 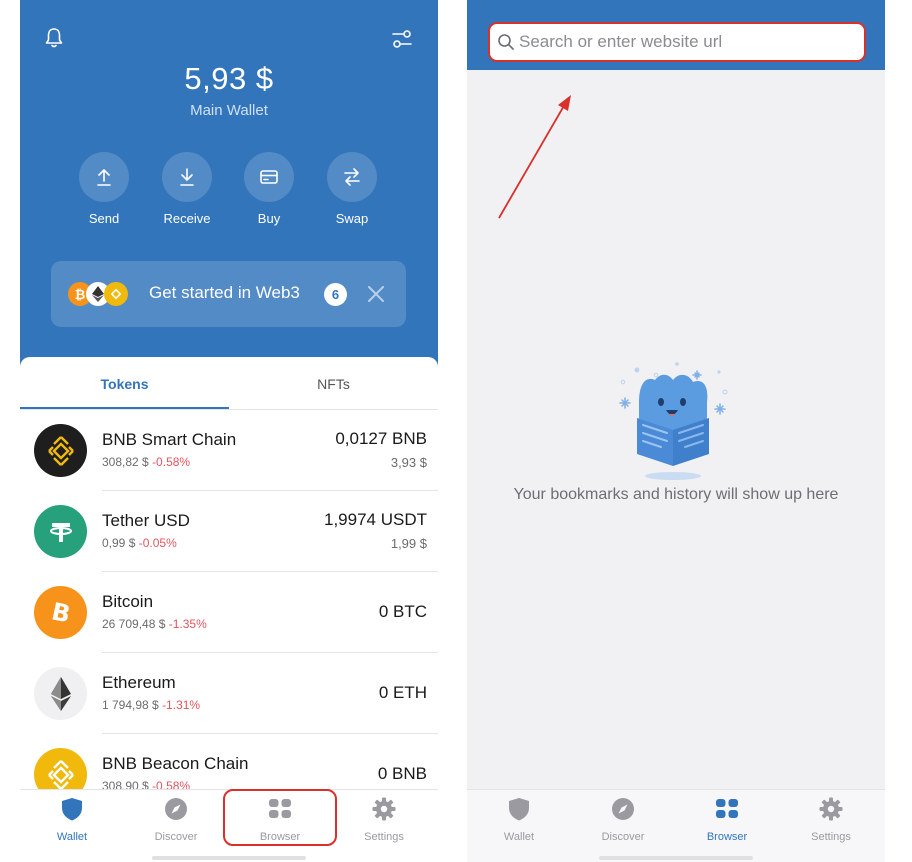 I want to click on receive-button: Receive, so click(x=187, y=189).